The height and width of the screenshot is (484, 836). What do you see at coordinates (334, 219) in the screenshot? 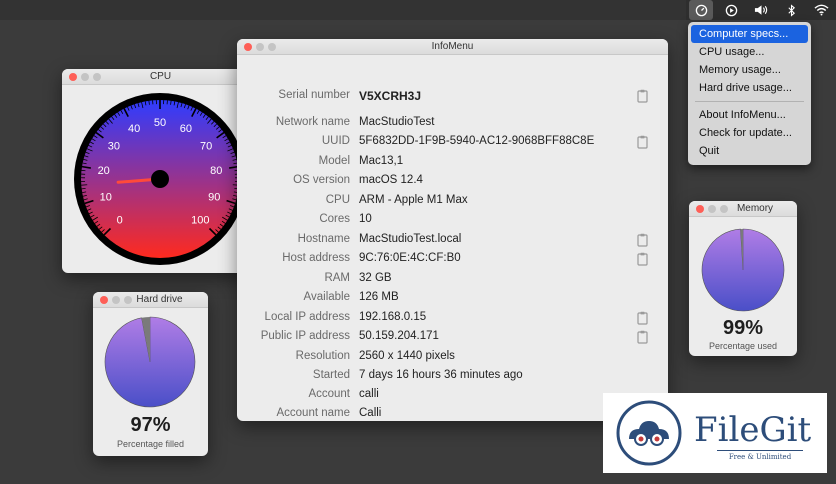
I see `spec-label: Cores` at bounding box center [334, 219].